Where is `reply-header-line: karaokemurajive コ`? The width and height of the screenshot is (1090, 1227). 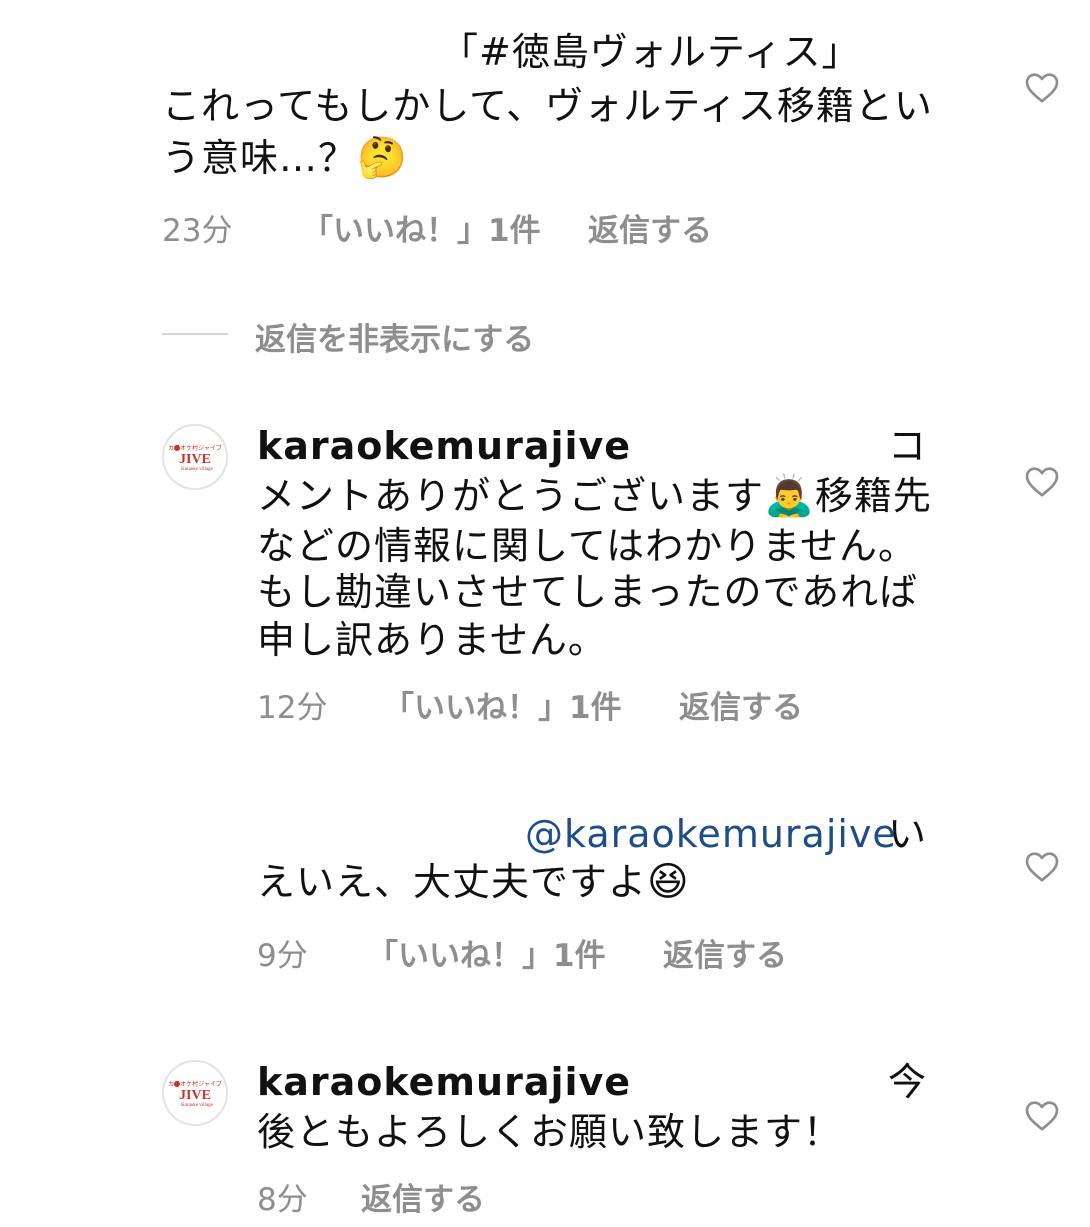 reply-header-line: karaokemurajive コ is located at coordinates (592, 446).